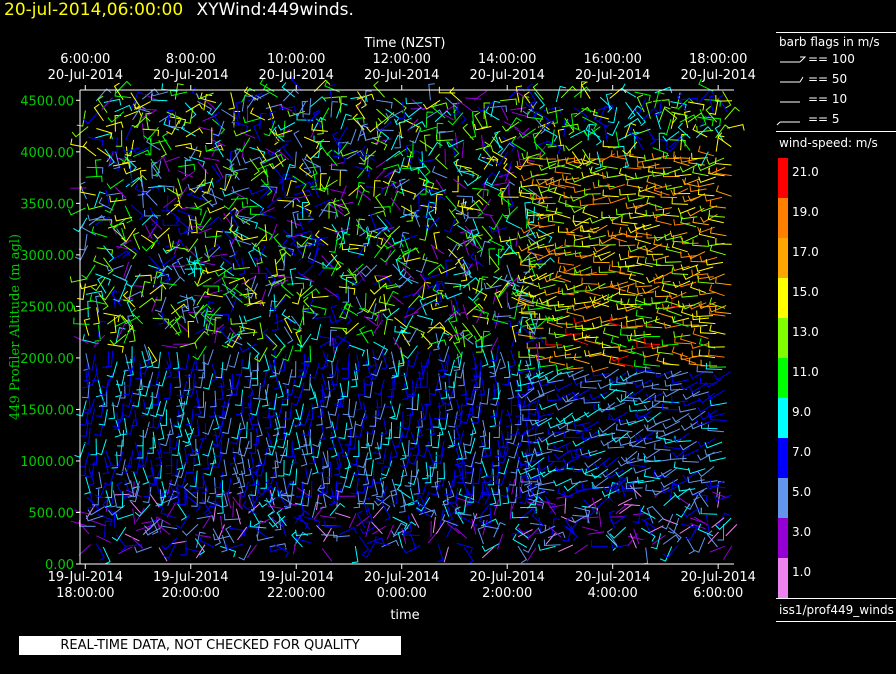 The image size is (896, 674). What do you see at coordinates (85, 593) in the screenshot?
I see `x-tick-time-bottom: 18:00:00` at bounding box center [85, 593].